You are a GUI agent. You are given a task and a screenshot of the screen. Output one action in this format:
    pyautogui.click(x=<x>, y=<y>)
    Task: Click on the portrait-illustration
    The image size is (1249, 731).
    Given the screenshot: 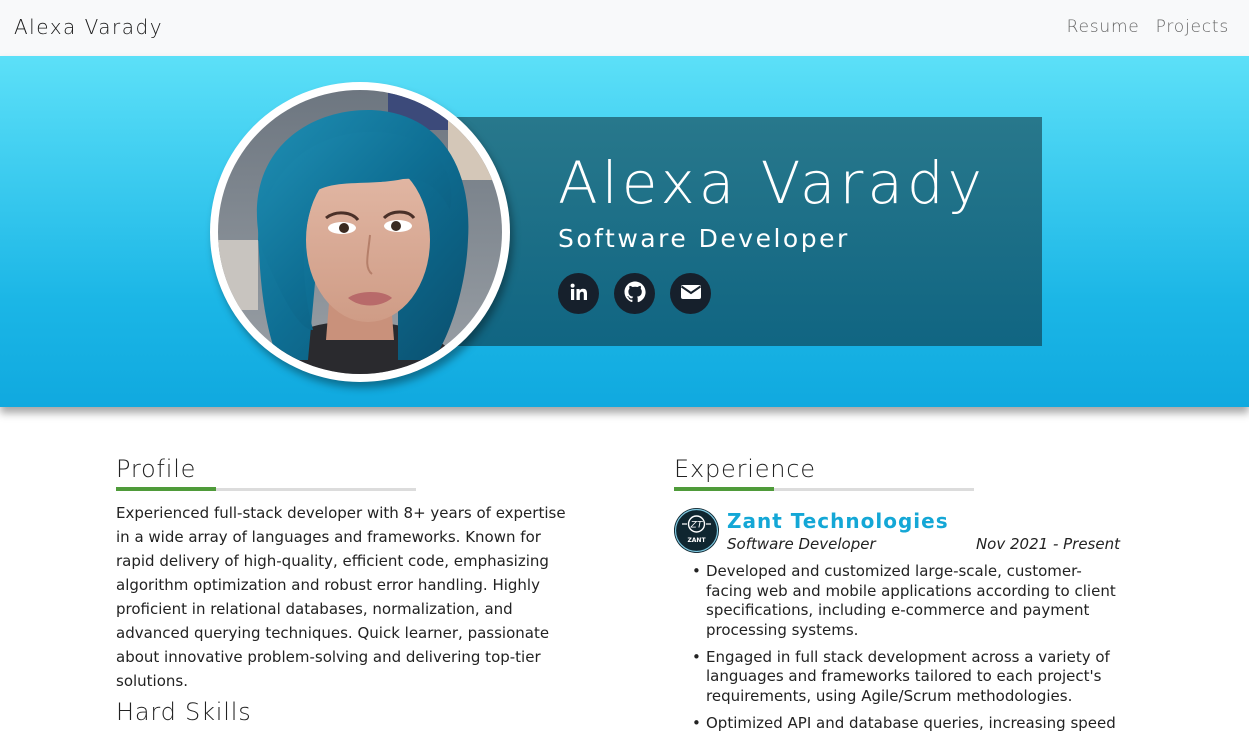 What is the action you would take?
    pyautogui.click(x=360, y=232)
    